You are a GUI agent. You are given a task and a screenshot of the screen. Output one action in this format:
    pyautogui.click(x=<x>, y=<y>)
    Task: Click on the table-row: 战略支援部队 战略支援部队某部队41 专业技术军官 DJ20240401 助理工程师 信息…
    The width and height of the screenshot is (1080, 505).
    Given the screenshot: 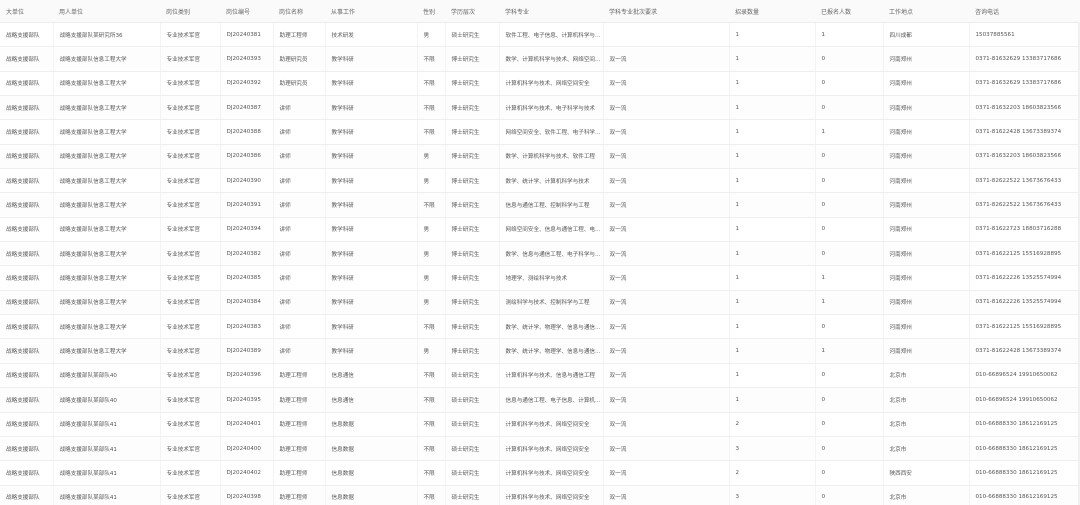 What is the action you would take?
    pyautogui.click(x=540, y=424)
    